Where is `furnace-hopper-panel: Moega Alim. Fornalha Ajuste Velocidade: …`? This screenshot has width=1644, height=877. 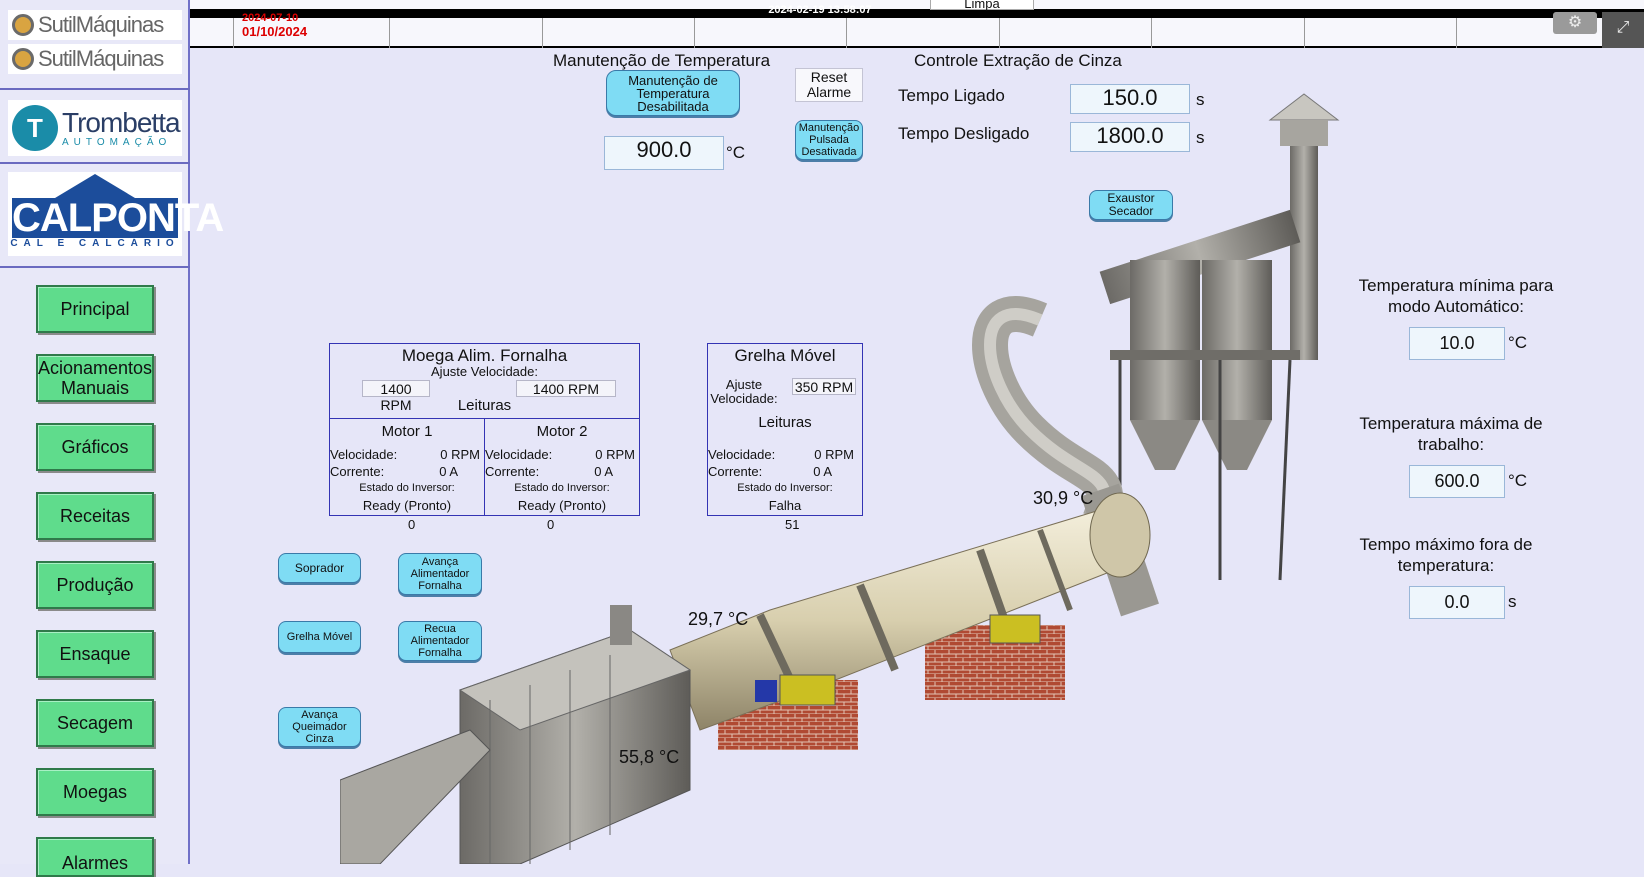 furnace-hopper-panel: Moega Alim. Fornalha Ajuste Velocidade: … is located at coordinates (484, 429).